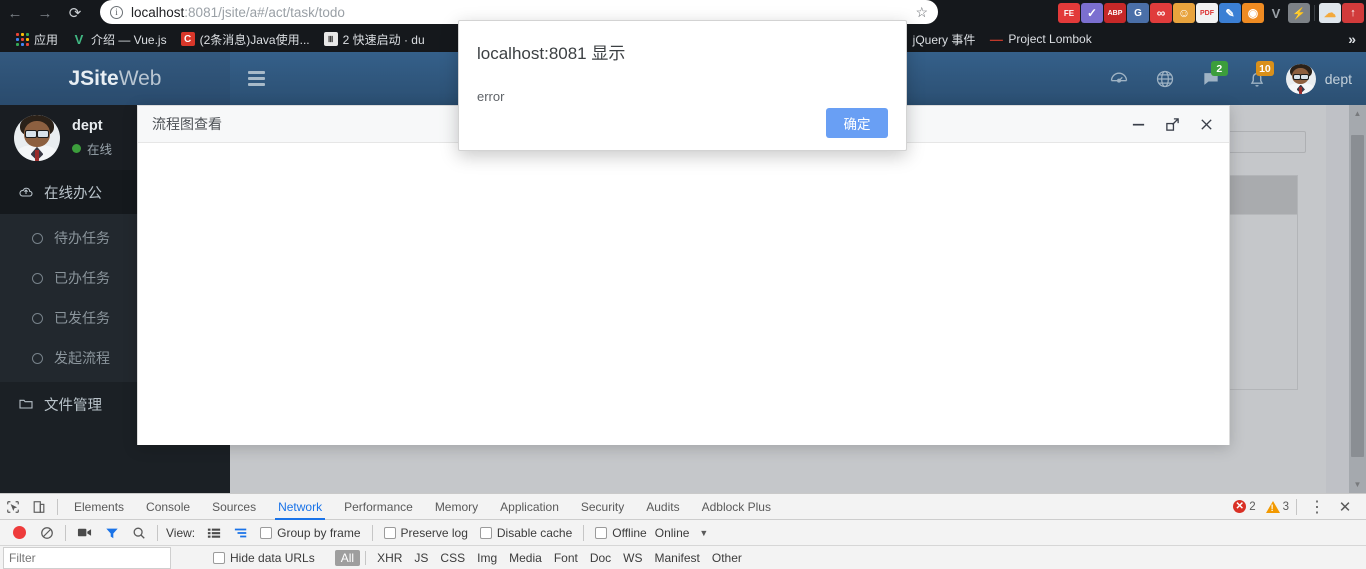  I want to click on quickstart-bookmark-label: 2 快速启动 · du, so click(383, 39).